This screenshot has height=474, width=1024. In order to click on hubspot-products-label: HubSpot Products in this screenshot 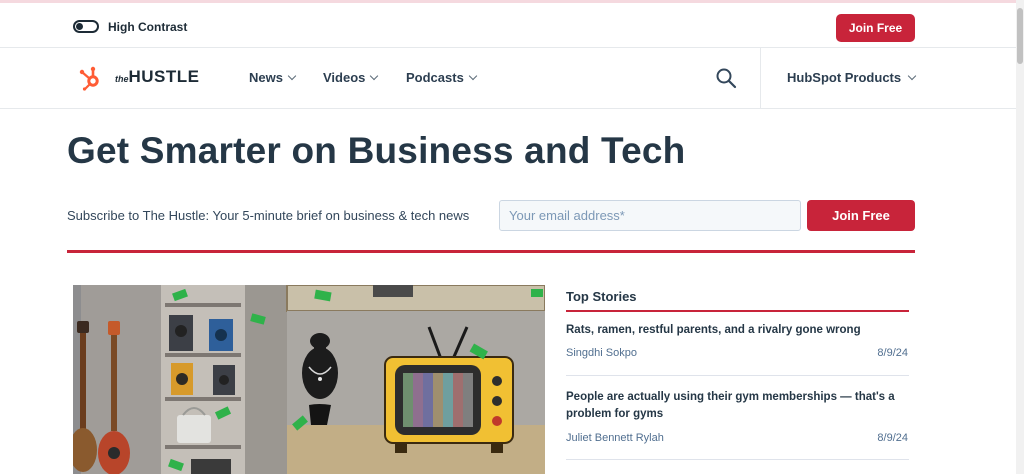, I will do `click(844, 77)`.